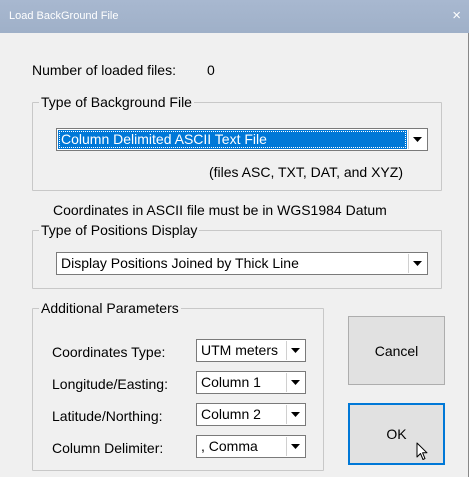 The height and width of the screenshot is (477, 469). What do you see at coordinates (211, 70) in the screenshot?
I see `loaded-files-count: 0` at bounding box center [211, 70].